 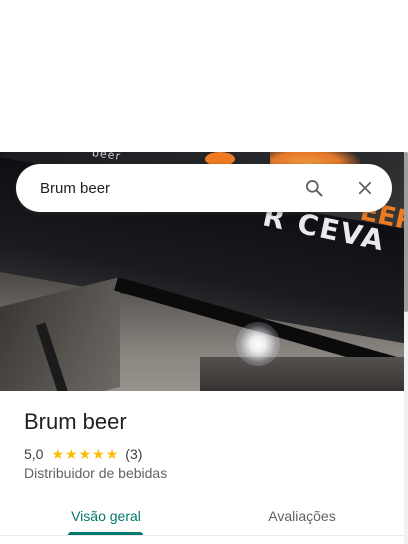 I want to click on floor, so click(x=302, y=374).